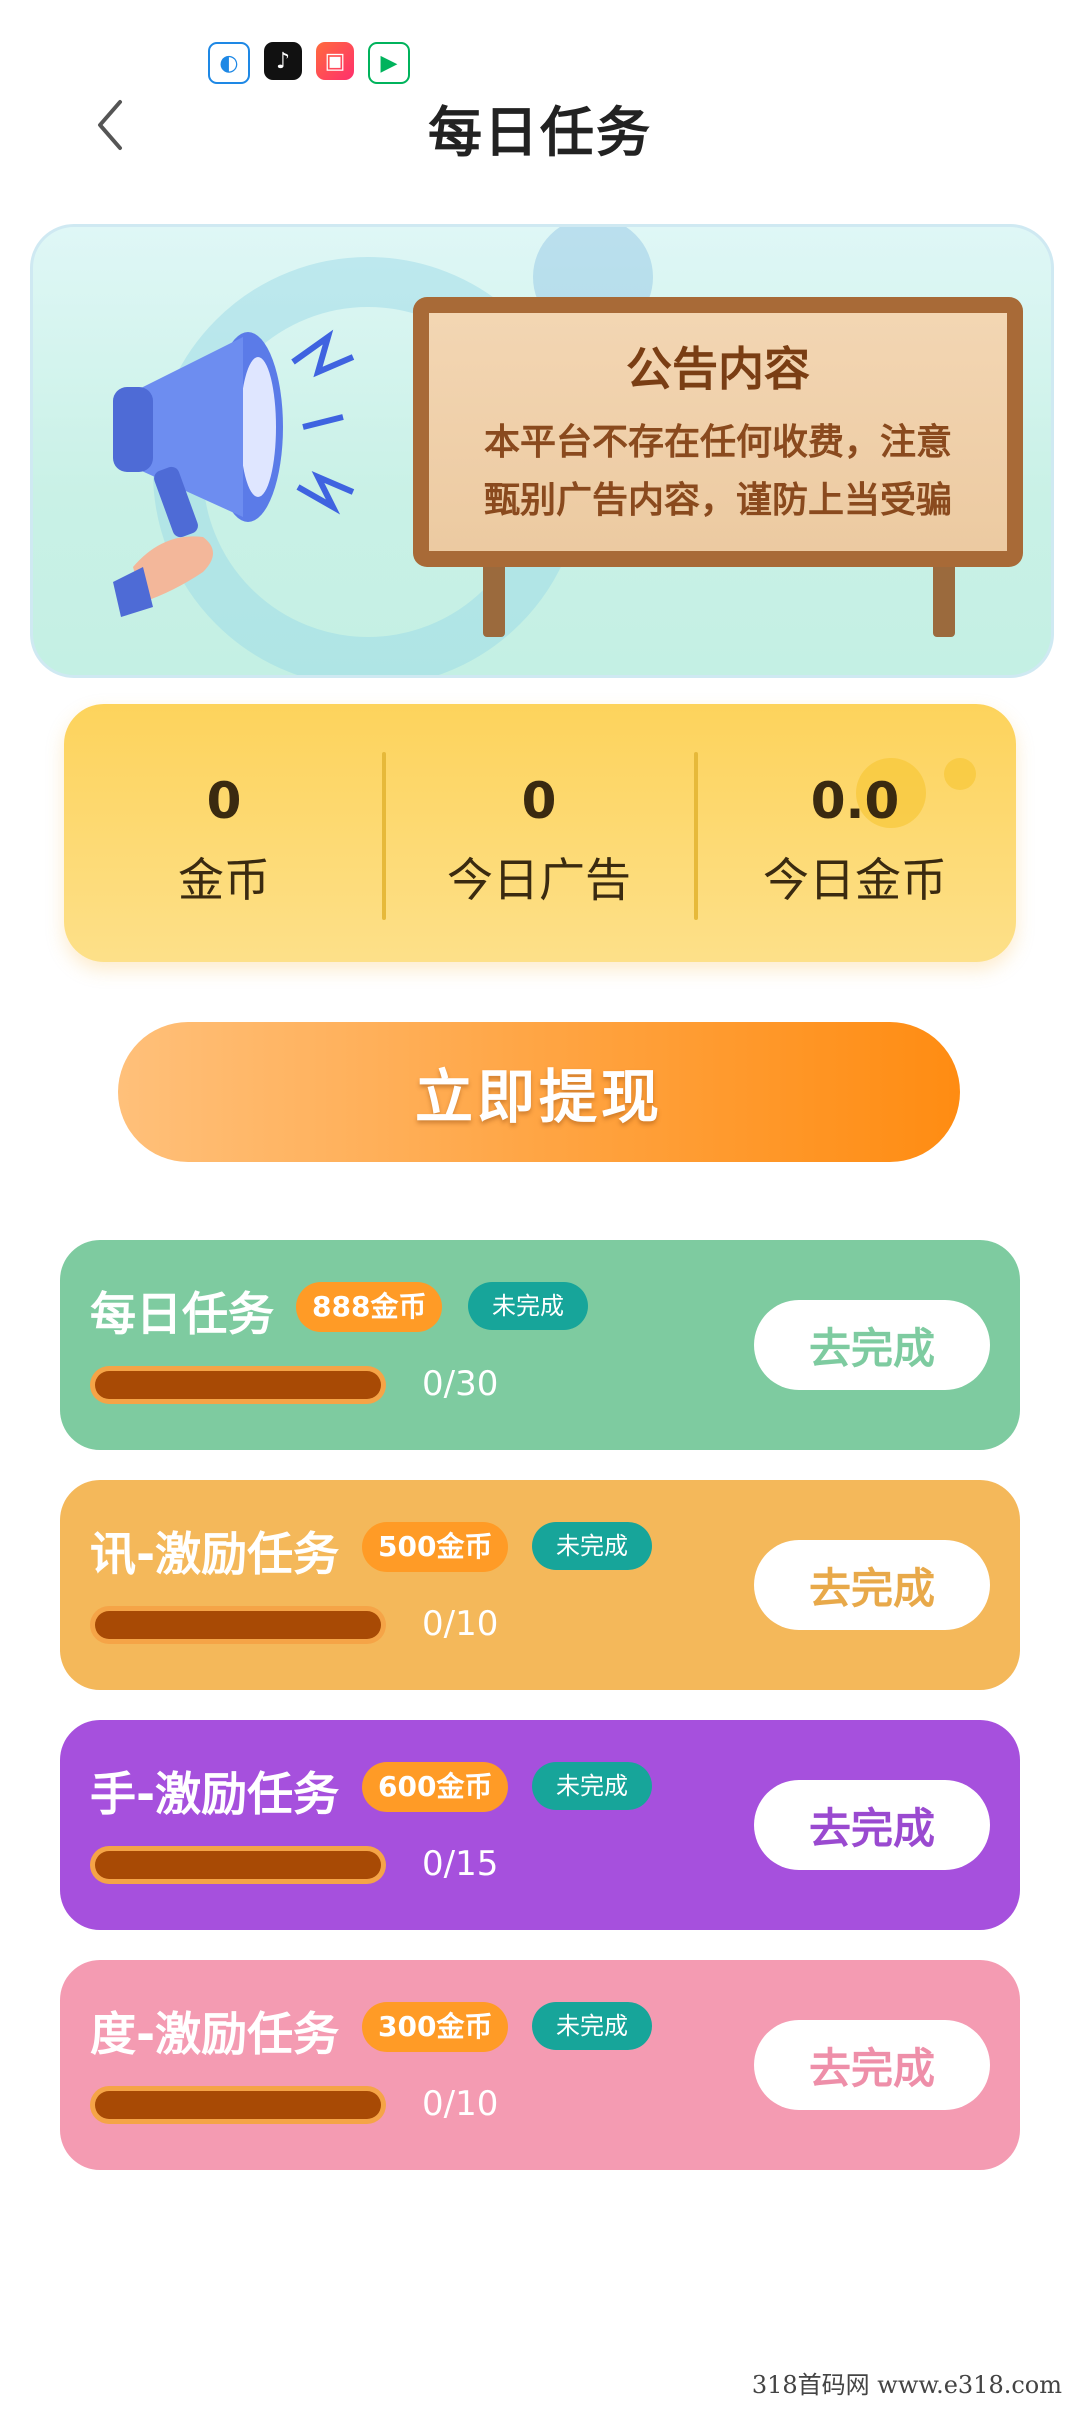  What do you see at coordinates (717, 500) in the screenshot?
I see `notice-line: 甄别广告内容，谨防上当受骗` at bounding box center [717, 500].